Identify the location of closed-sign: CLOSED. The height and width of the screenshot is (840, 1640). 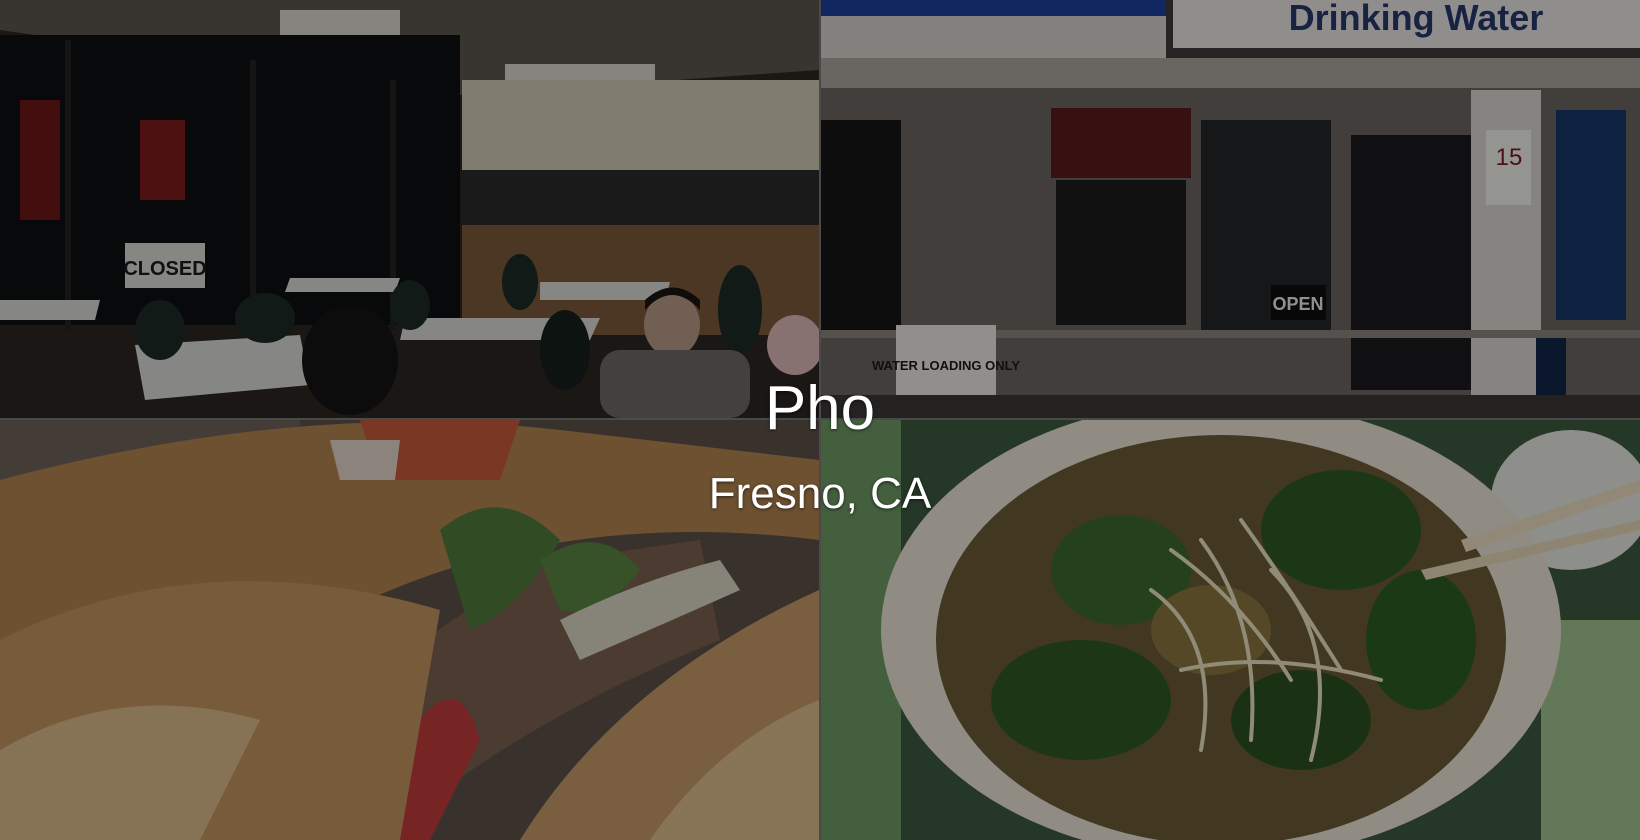
(165, 265).